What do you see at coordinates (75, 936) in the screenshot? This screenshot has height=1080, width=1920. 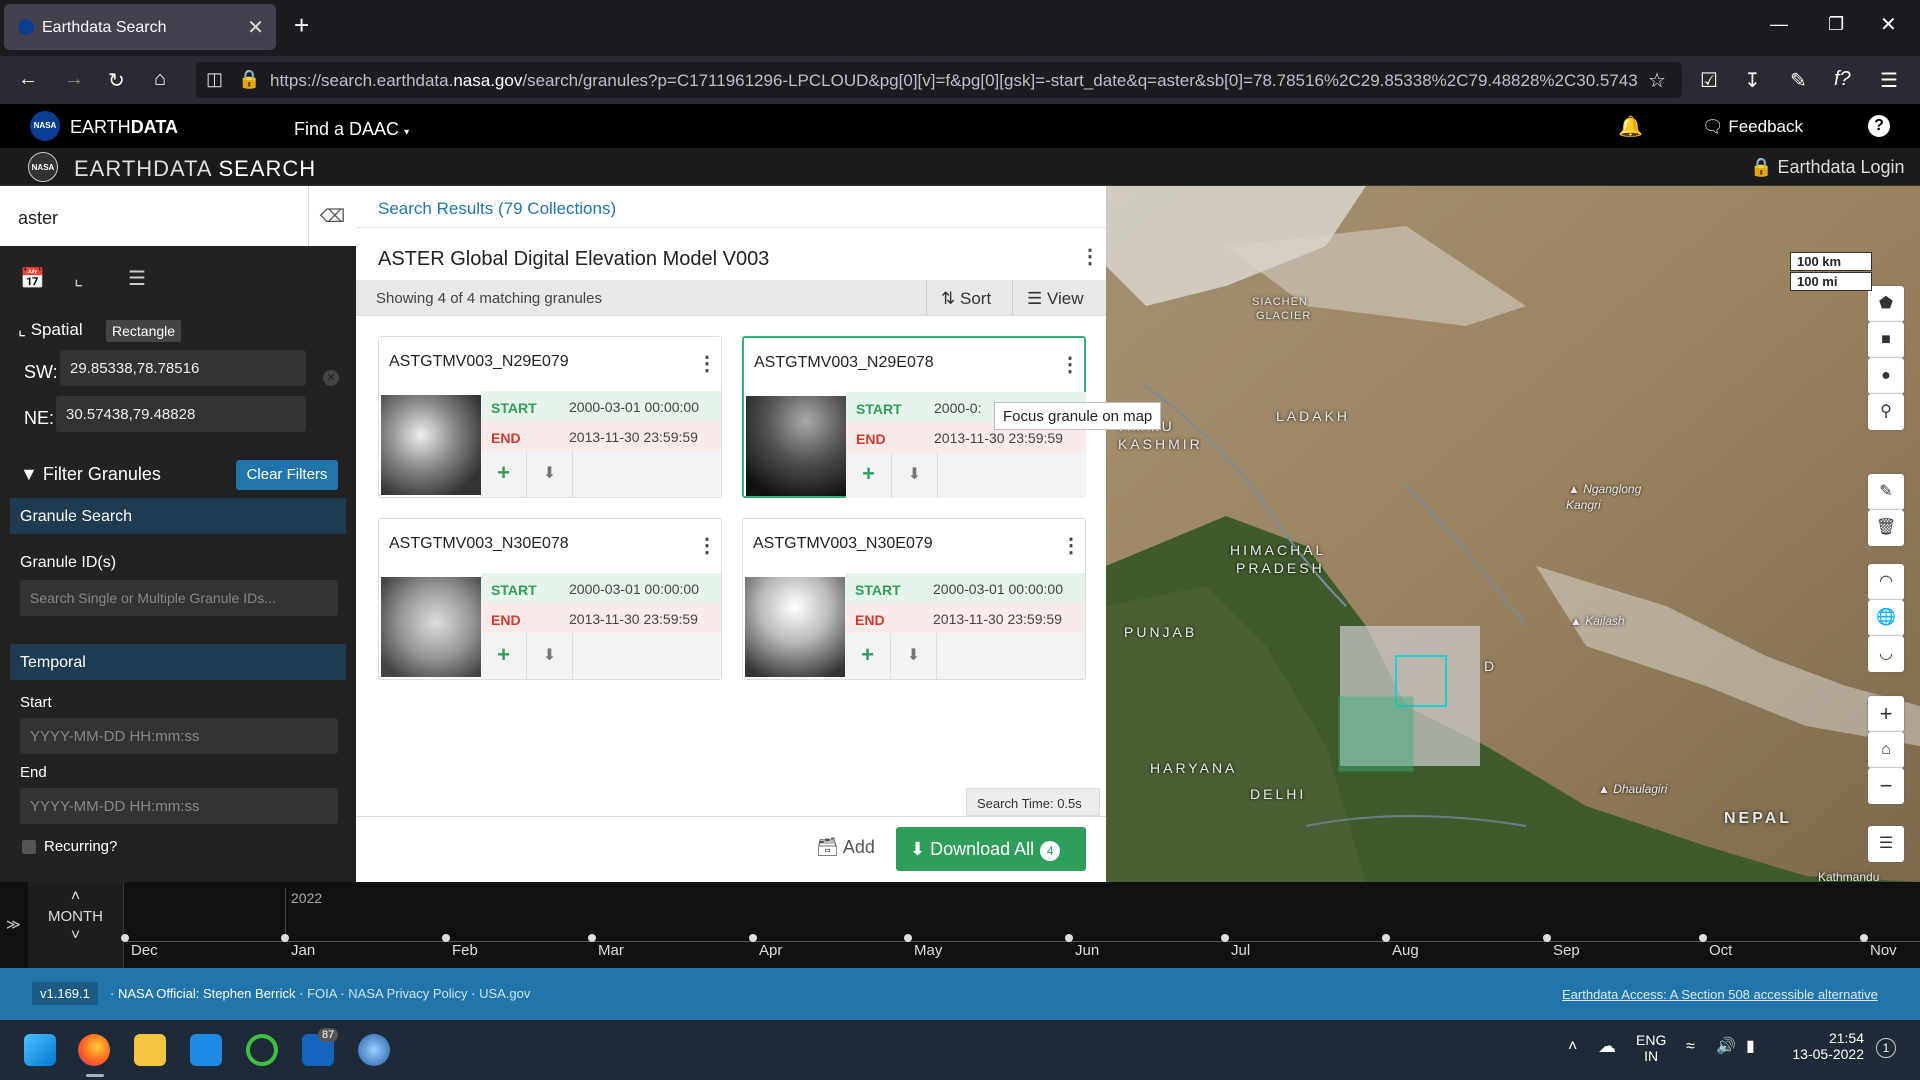 I see `zoom-down-chevron-icon: ˅` at bounding box center [75, 936].